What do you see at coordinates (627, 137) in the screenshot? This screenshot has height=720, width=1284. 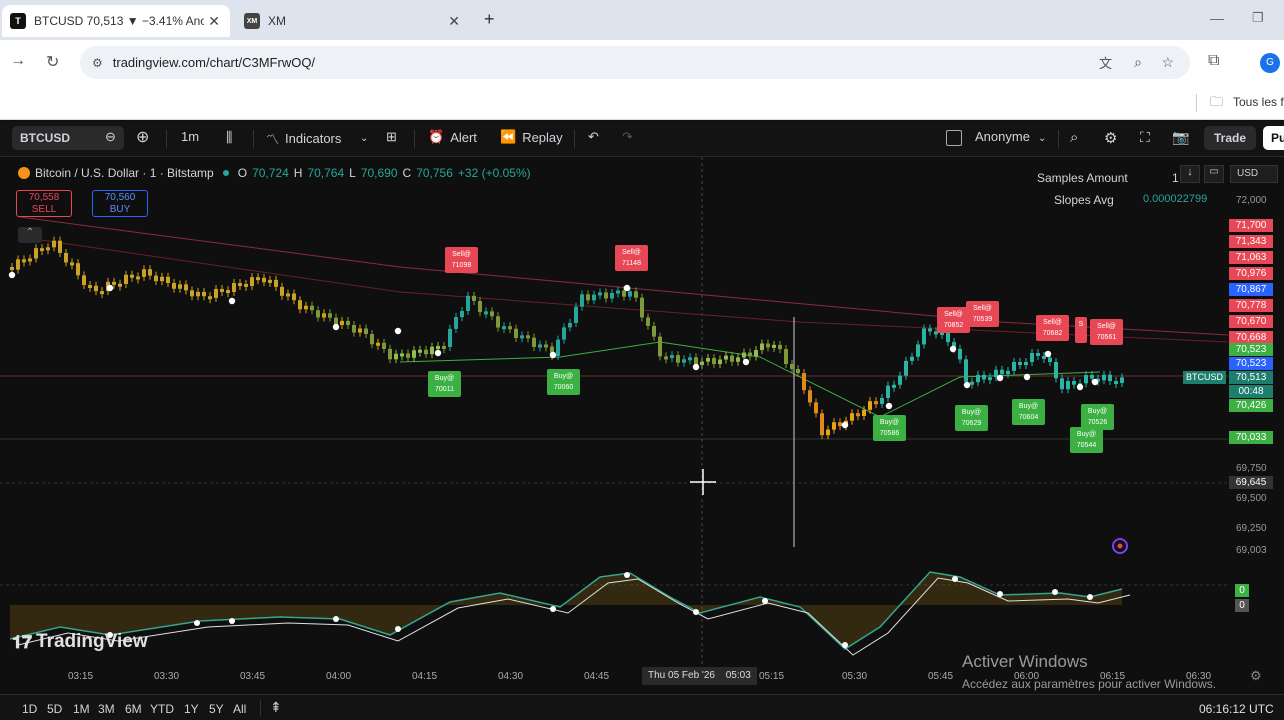 I see `redo-icon: ↷` at bounding box center [627, 137].